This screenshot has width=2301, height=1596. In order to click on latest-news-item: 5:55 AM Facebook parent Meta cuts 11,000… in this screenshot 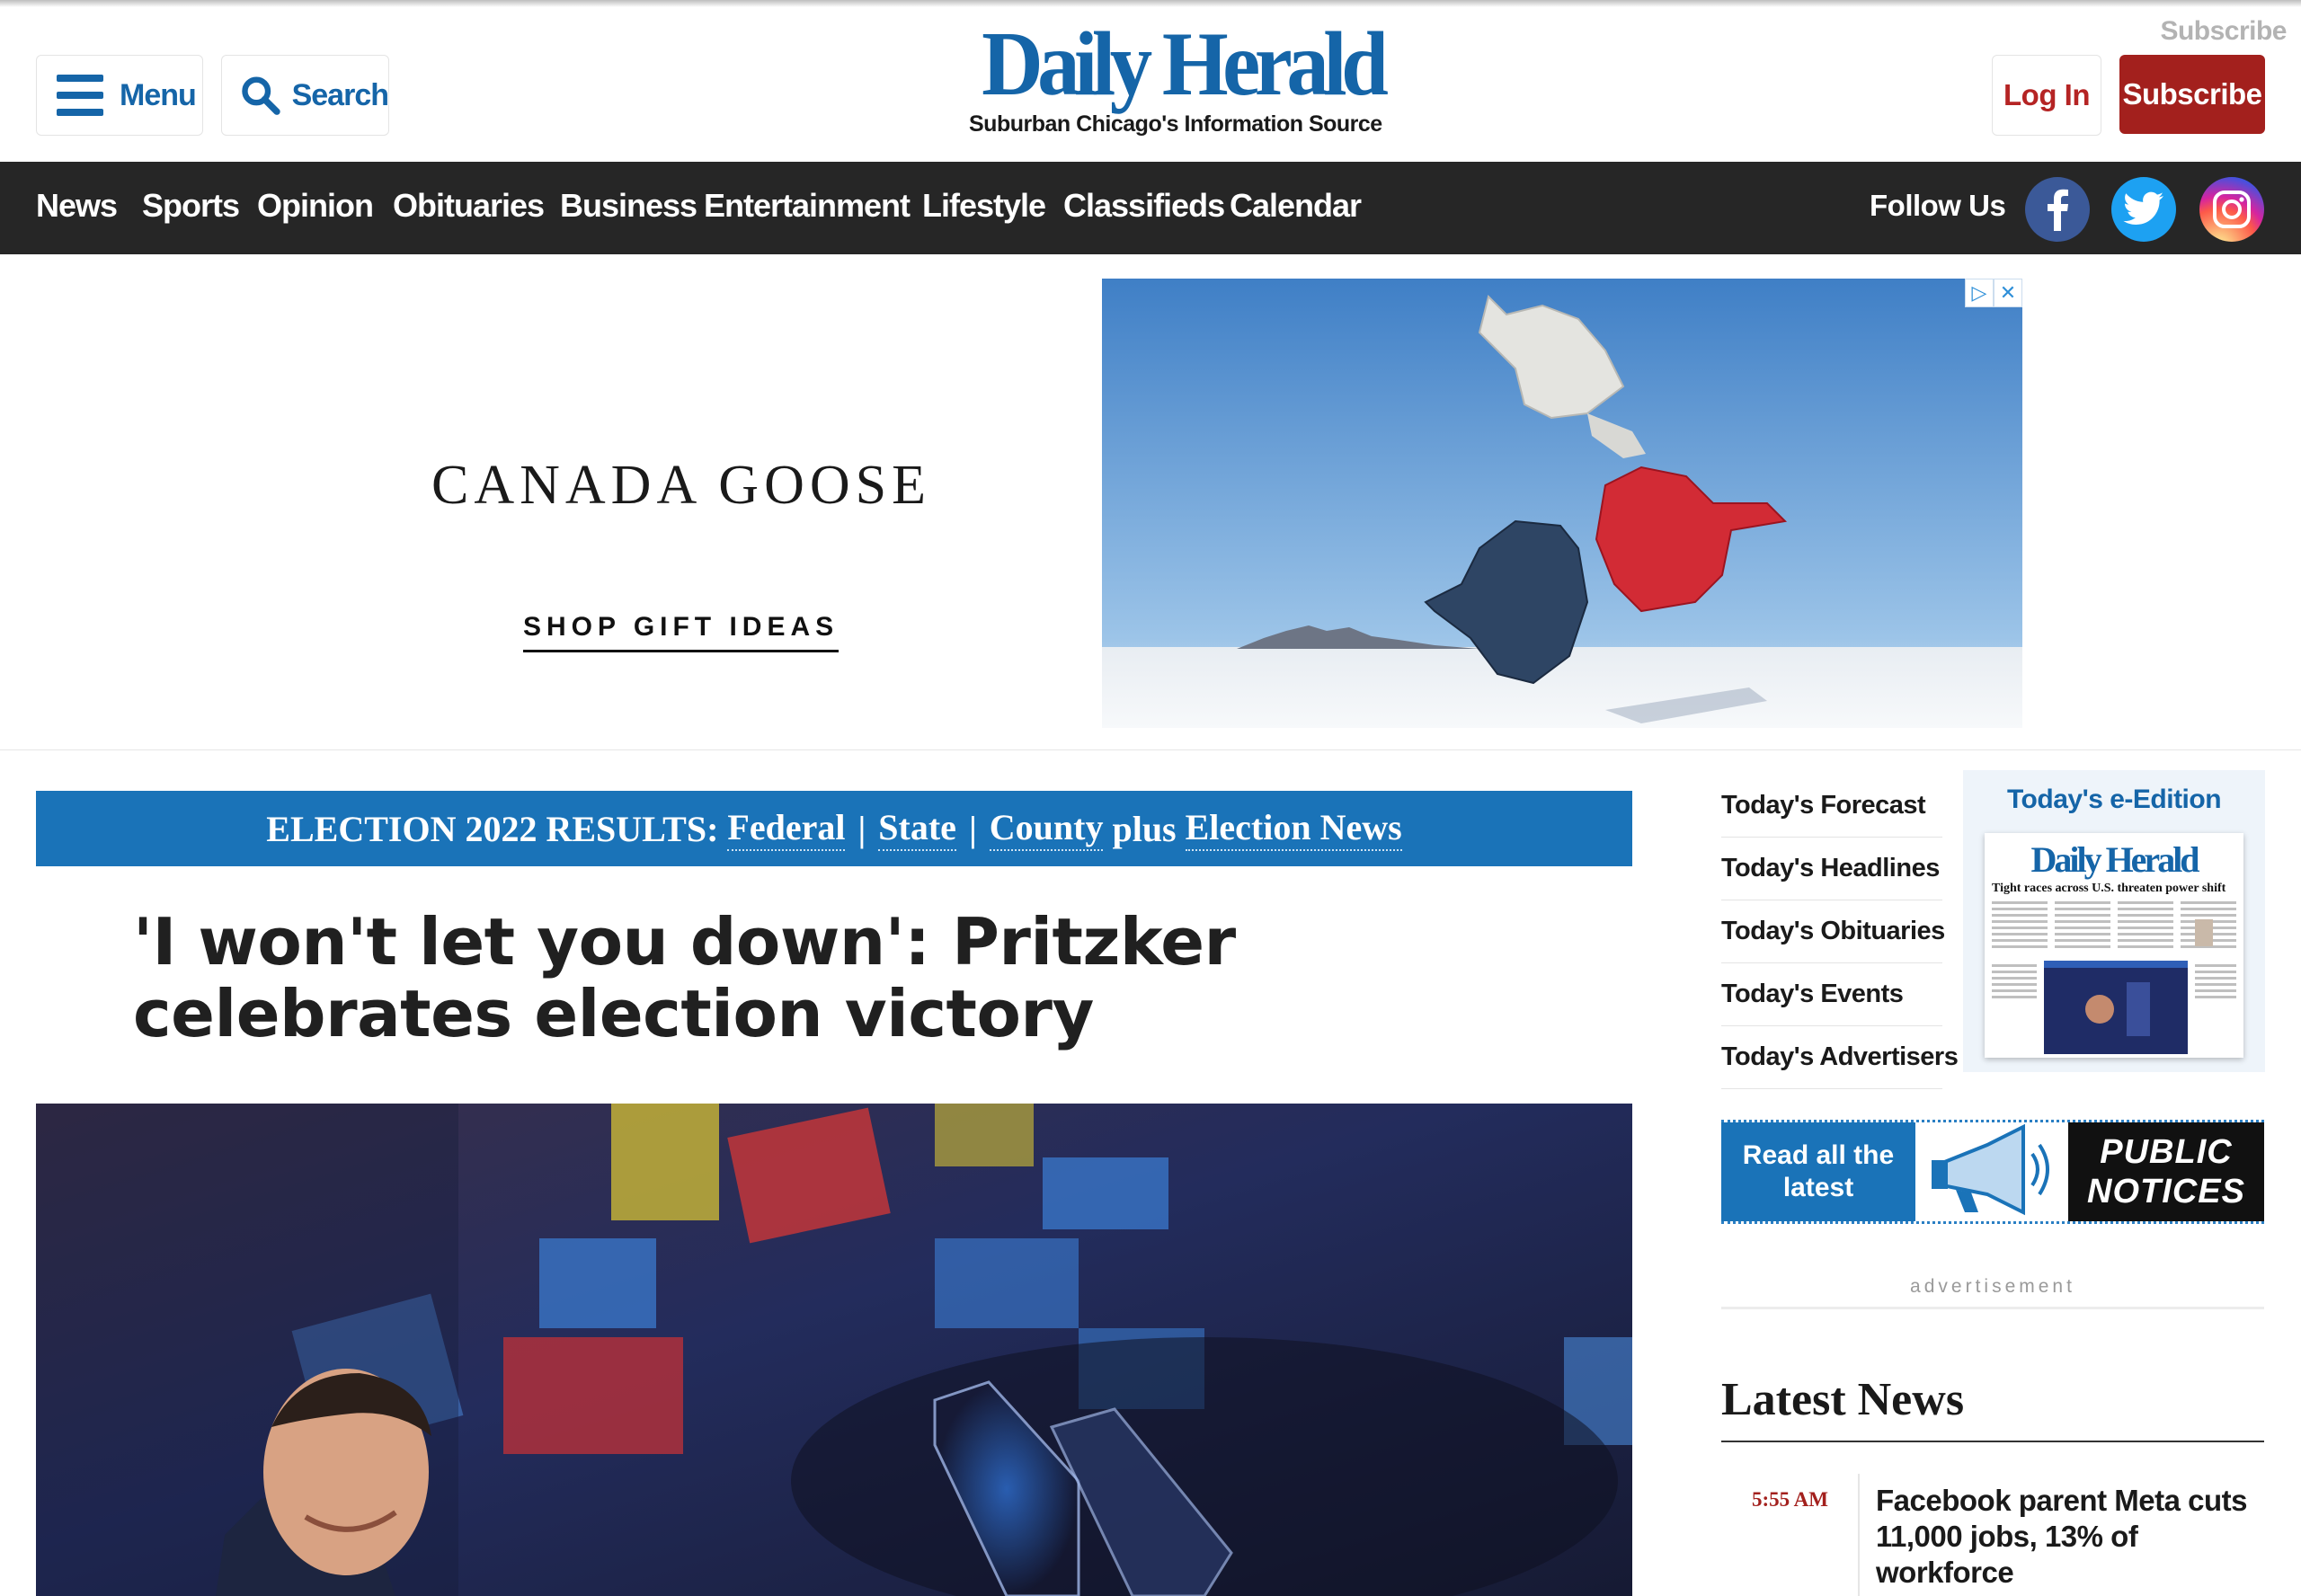, I will do `click(1992, 1535)`.